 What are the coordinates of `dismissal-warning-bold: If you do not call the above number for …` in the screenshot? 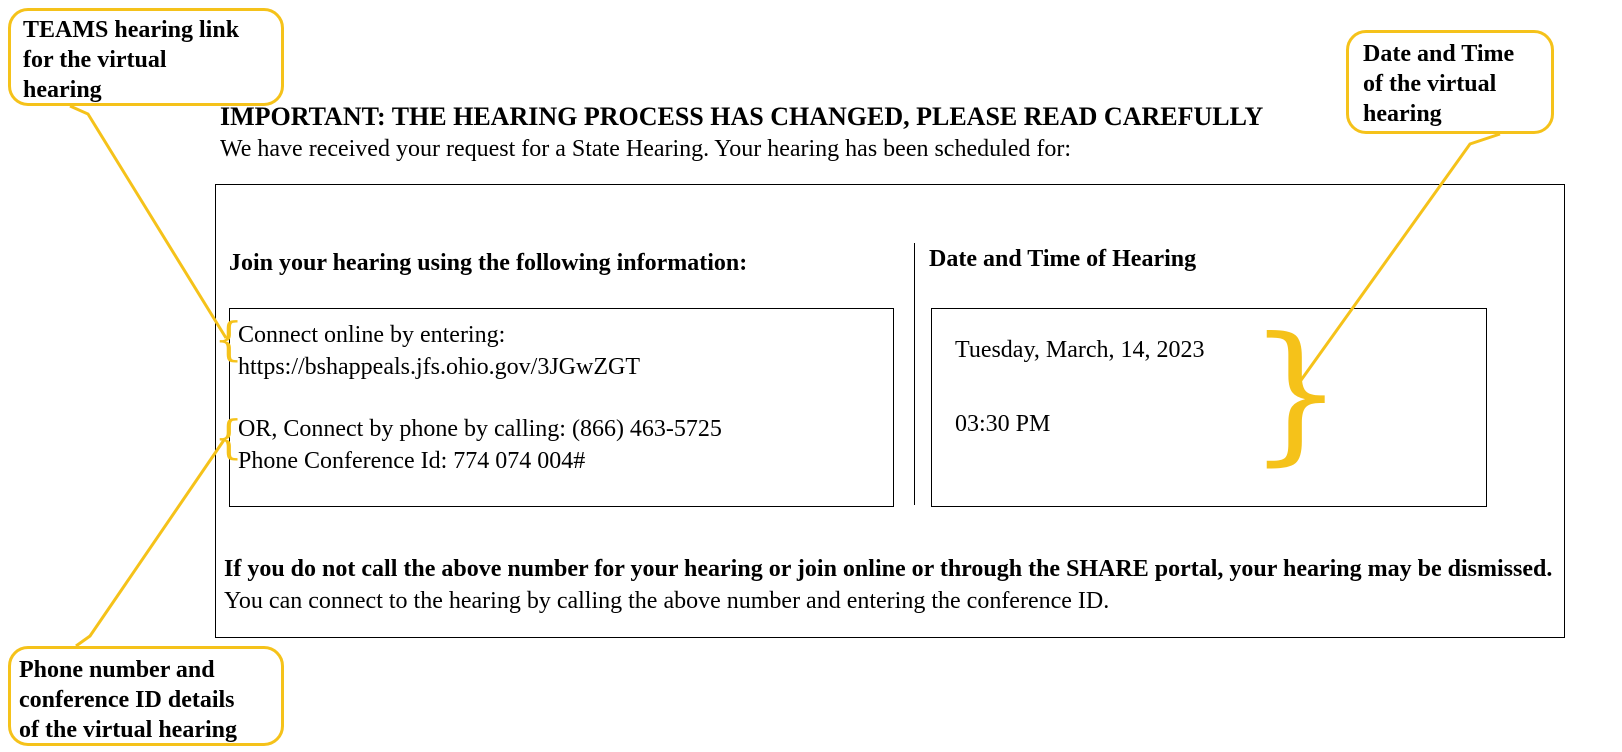 It's located at (888, 569).